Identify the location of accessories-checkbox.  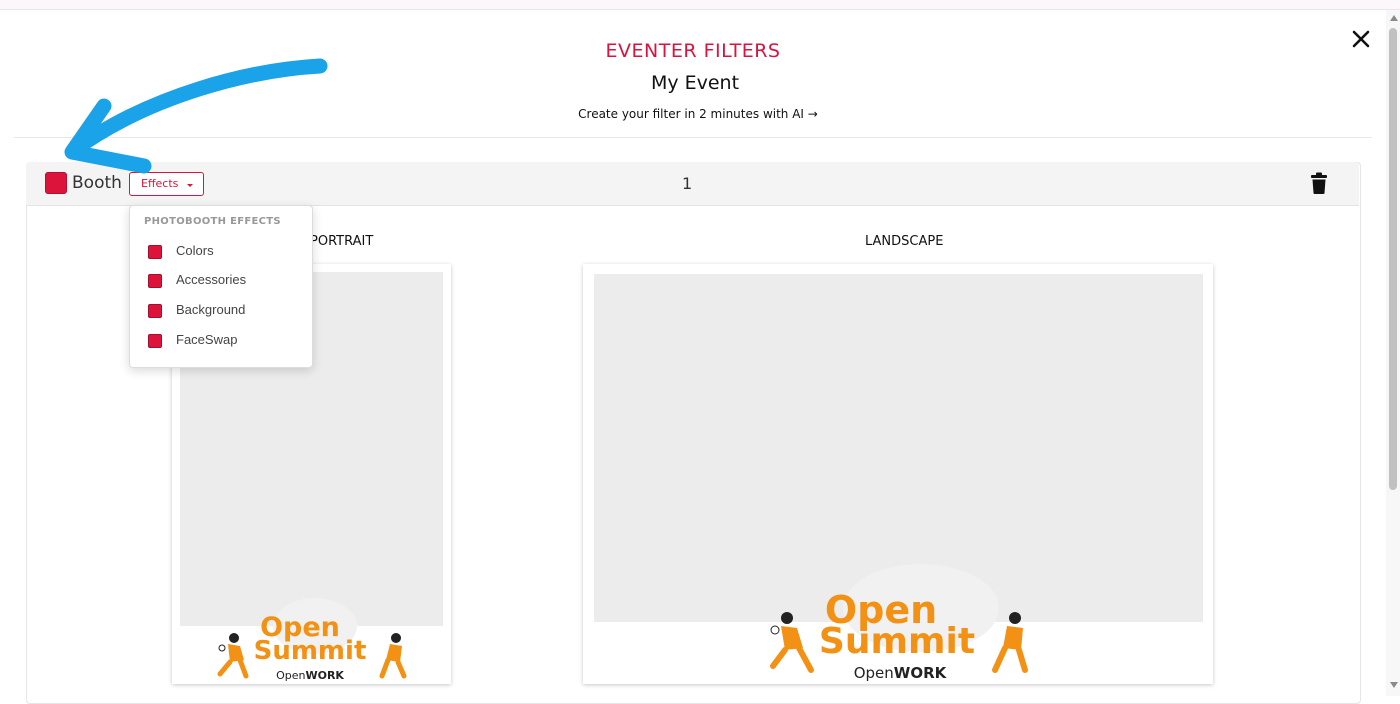
(155, 281).